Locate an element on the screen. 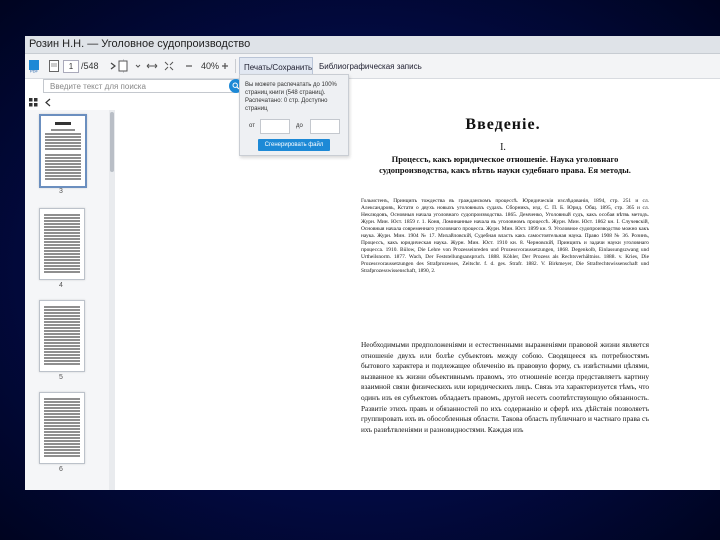  page-number-input: 1 is located at coordinates (71, 66).